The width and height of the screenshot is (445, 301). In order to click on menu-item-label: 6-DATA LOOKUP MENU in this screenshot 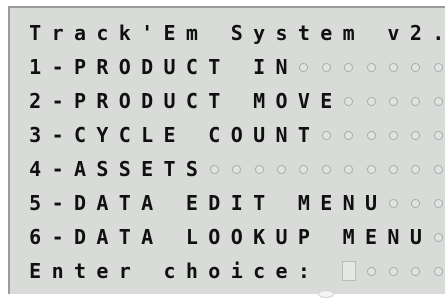, I will do `click(225, 237)`.